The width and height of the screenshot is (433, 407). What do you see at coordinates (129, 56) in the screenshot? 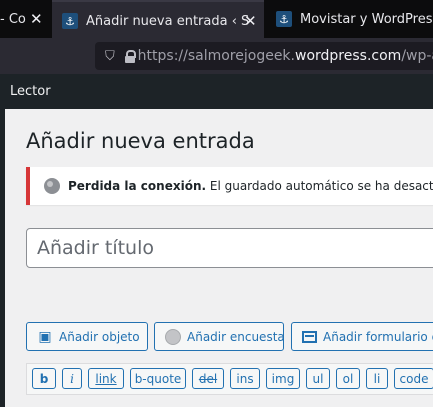
I see `lock-icon` at bounding box center [129, 56].